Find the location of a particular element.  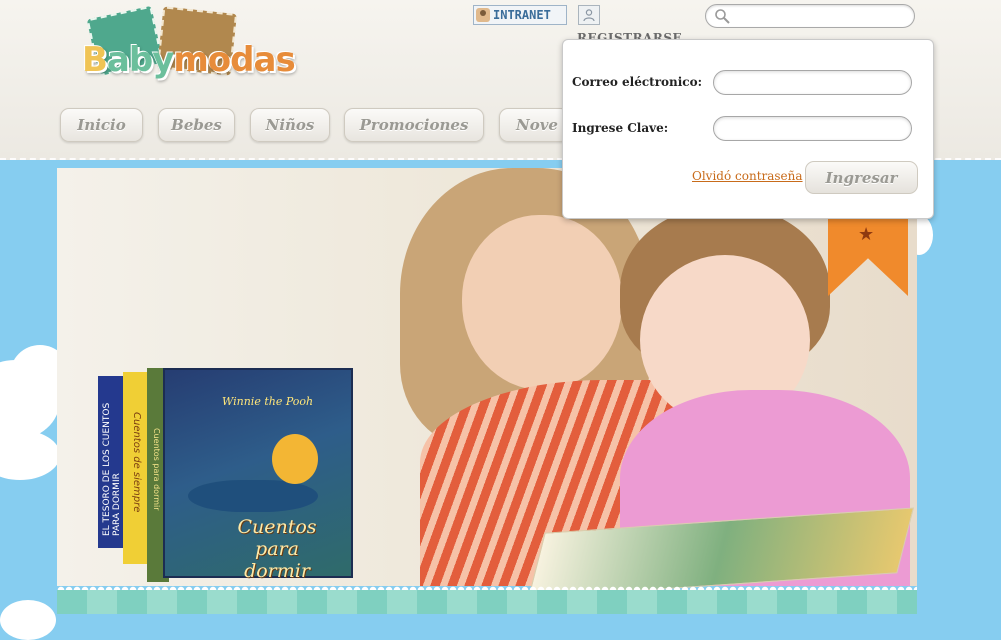

book-brand: Winnie the Pooh is located at coordinates (268, 401).